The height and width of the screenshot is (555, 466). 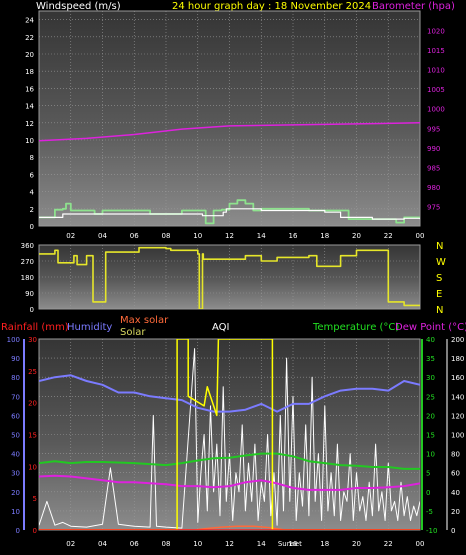 I want to click on humidity-tick: 20, so click(x=15, y=493).